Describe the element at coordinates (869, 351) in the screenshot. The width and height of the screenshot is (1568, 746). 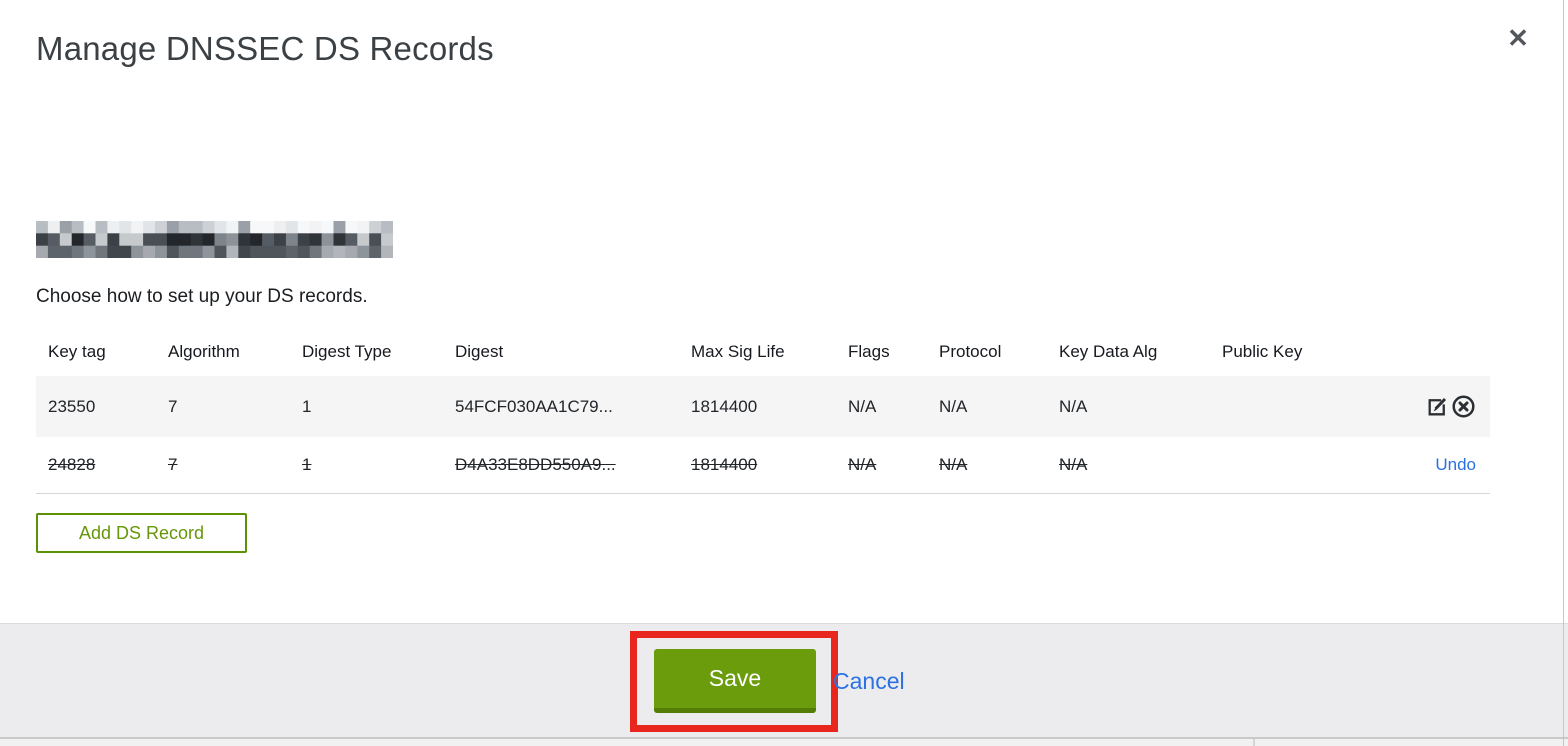
I see `col-flags: Flags` at that location.